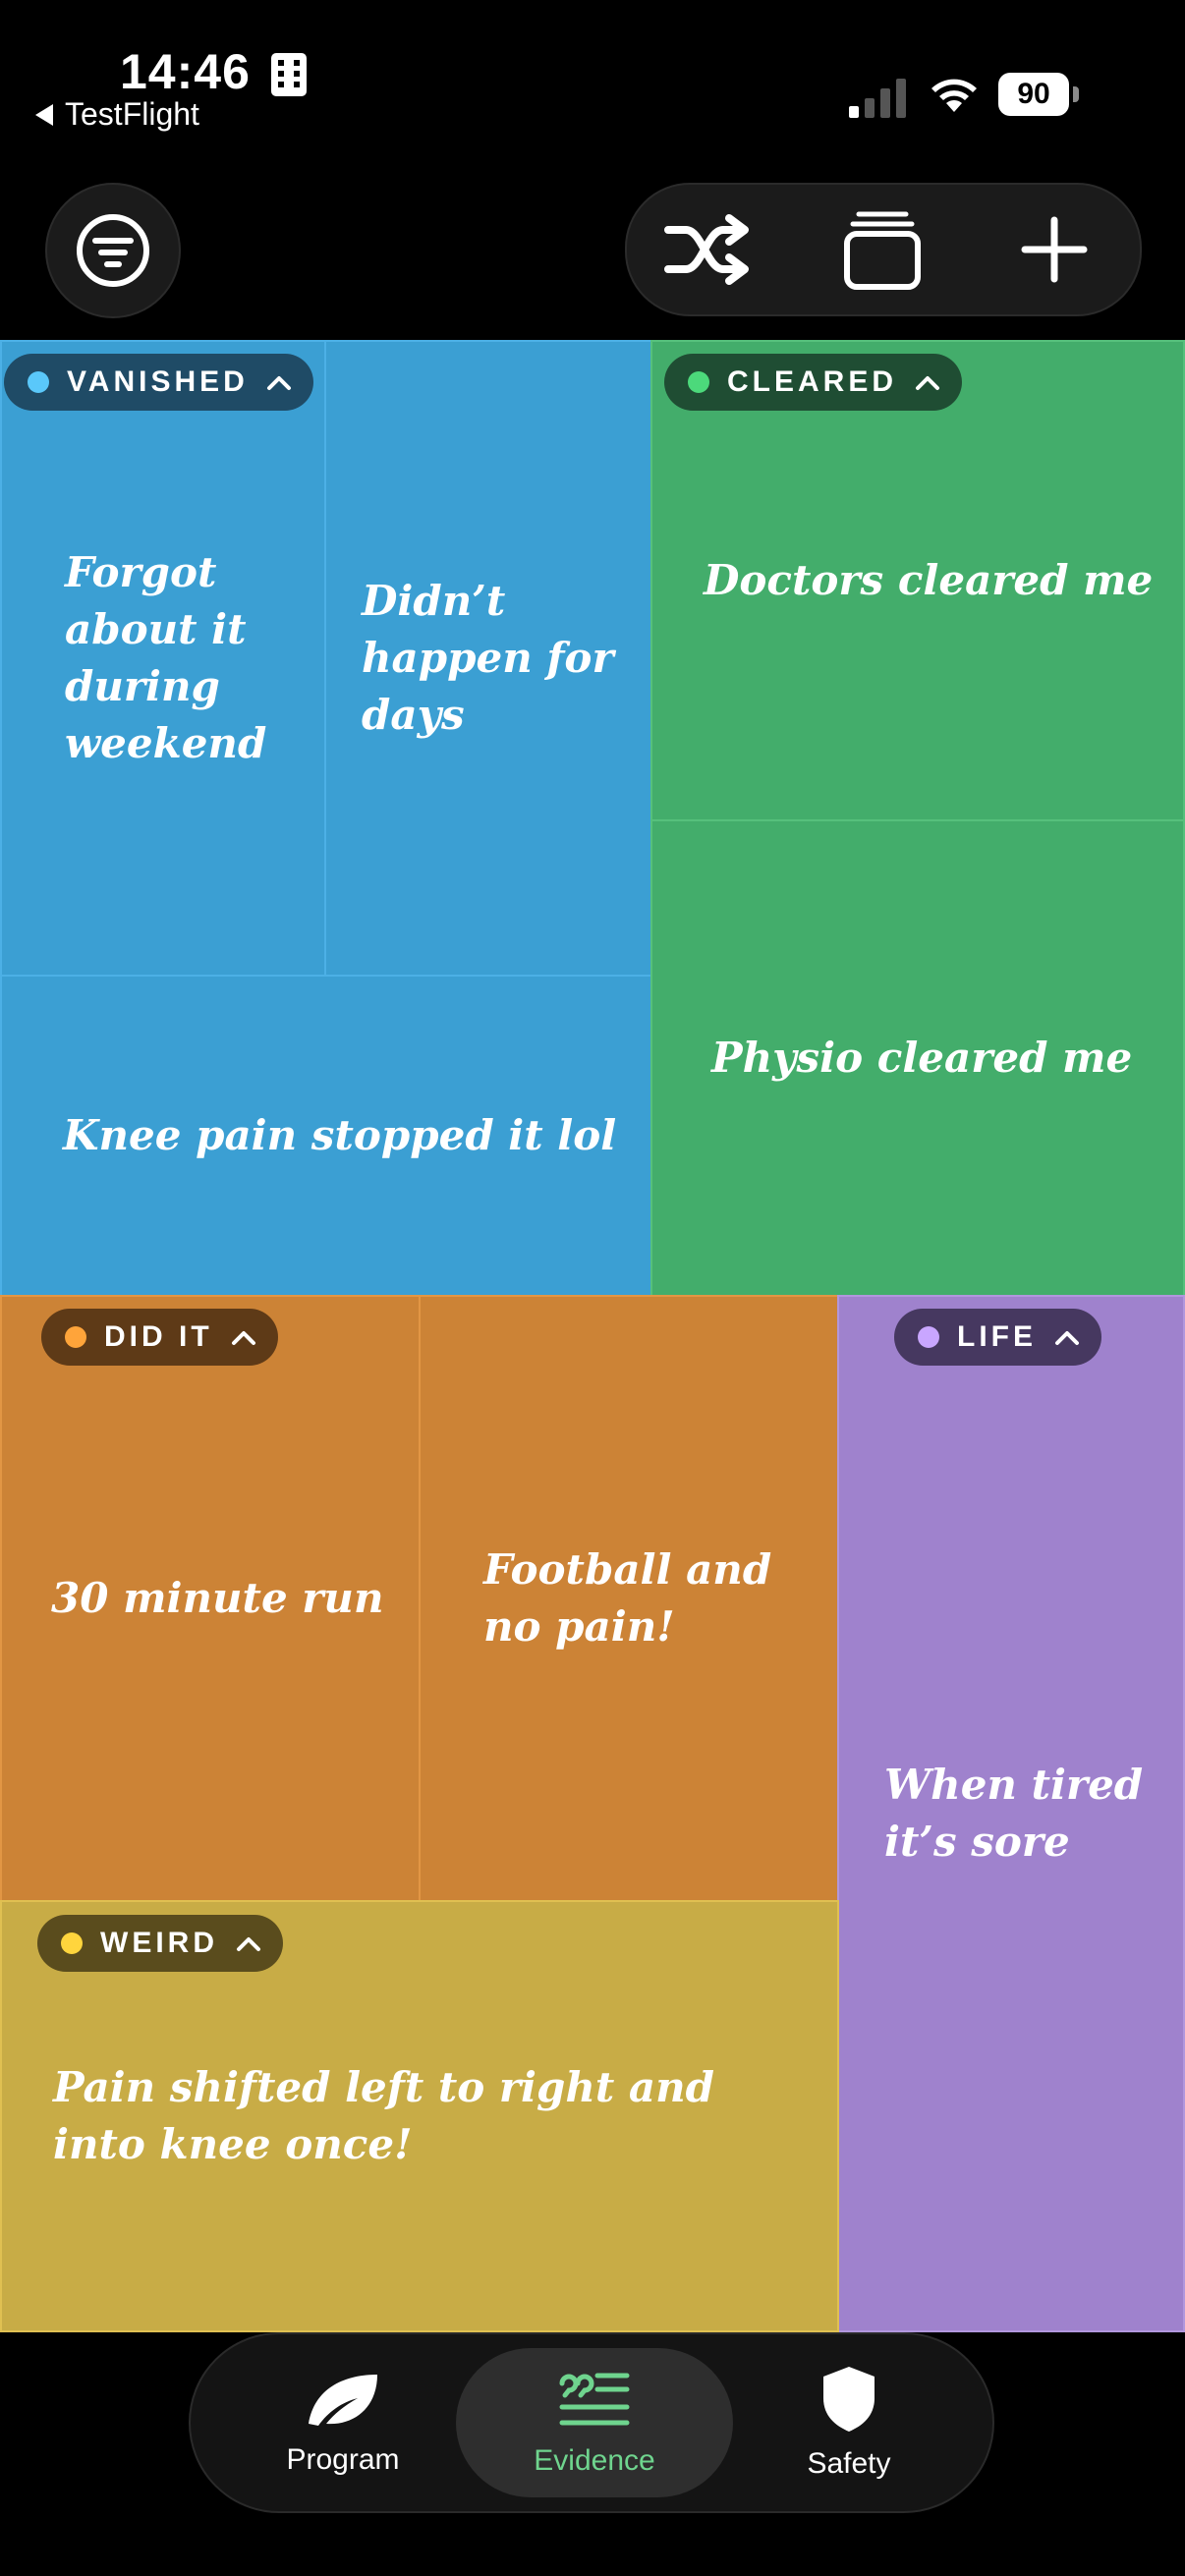 The height and width of the screenshot is (2576, 1185). I want to click on group-label: LIFE, so click(997, 1336).